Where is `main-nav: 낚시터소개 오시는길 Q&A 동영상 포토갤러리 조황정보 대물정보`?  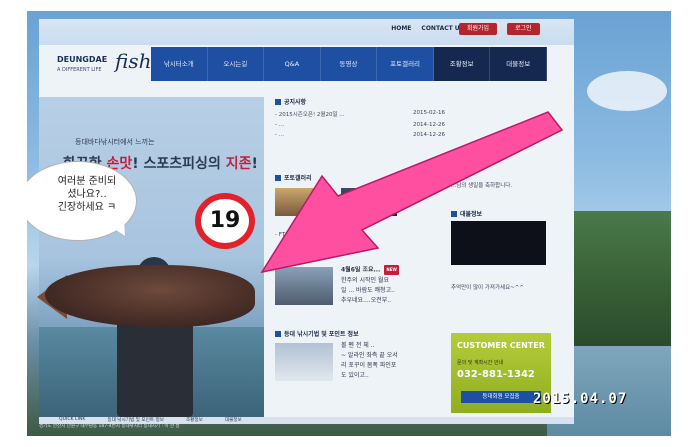 main-nav: 낚시터소개 오시는길 Q&A 동영상 포토갤러리 조황정보 대물정보 is located at coordinates (349, 64).